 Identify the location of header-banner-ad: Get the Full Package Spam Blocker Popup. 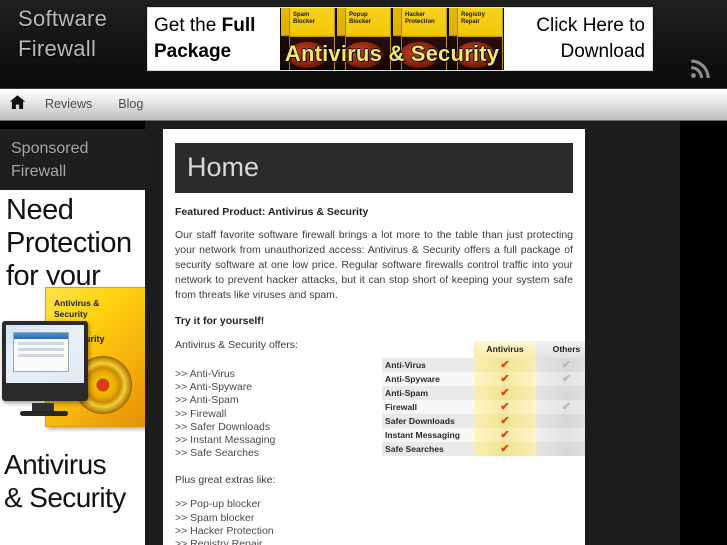
(400, 39).